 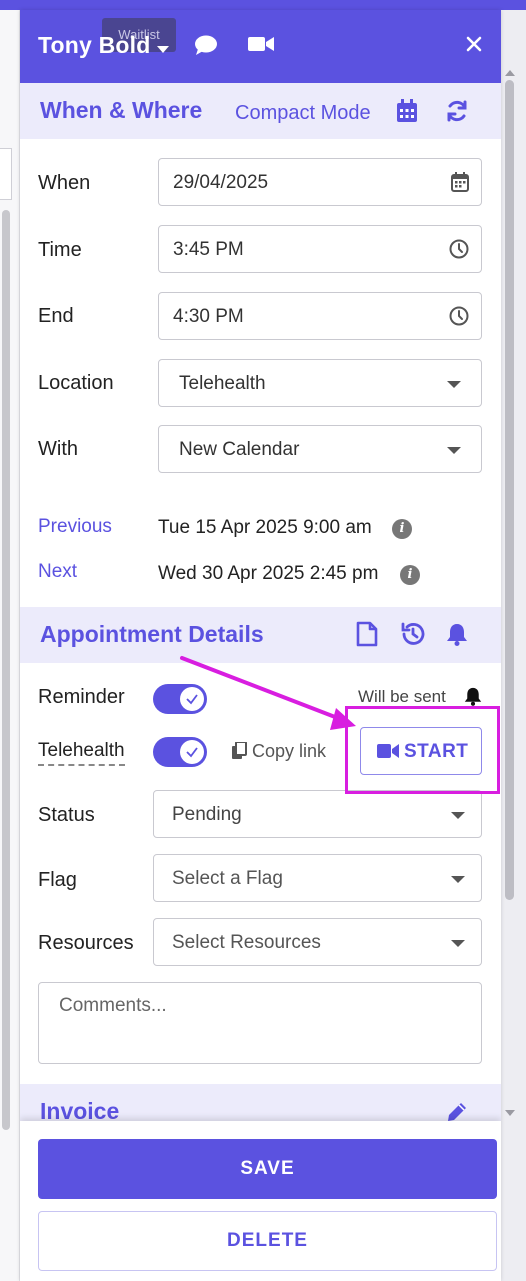 I want to click on previous-link: Previous, so click(x=75, y=527).